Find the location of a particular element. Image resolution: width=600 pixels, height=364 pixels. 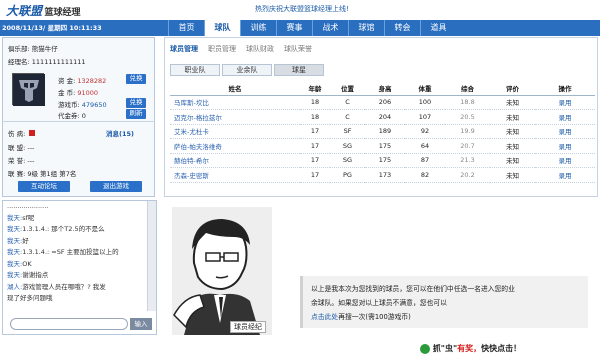

manager-row: 经理名: 1111111111111 is located at coordinates (47, 61).